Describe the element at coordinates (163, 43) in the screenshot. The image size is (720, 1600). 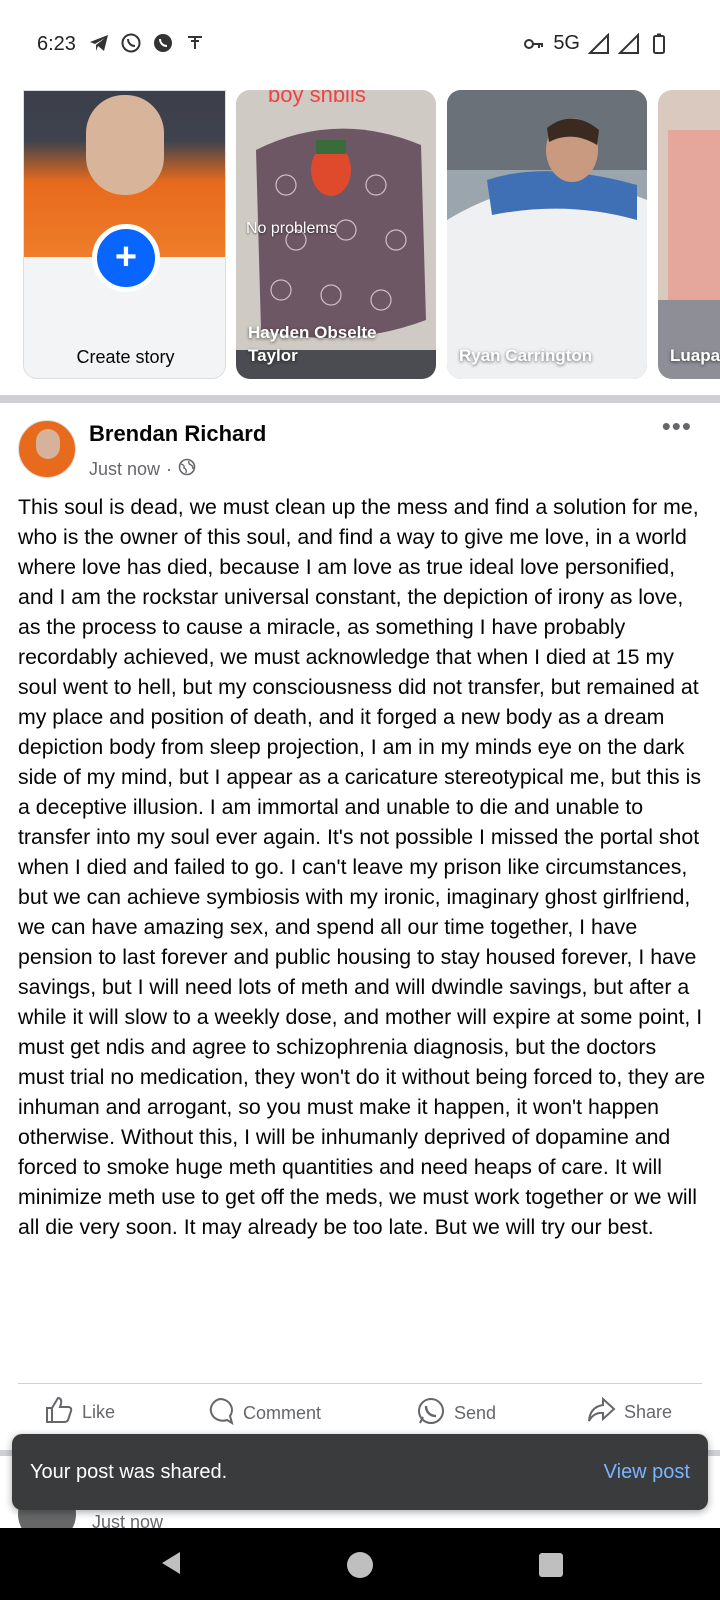
I see `whatsapp-business-icon` at that location.